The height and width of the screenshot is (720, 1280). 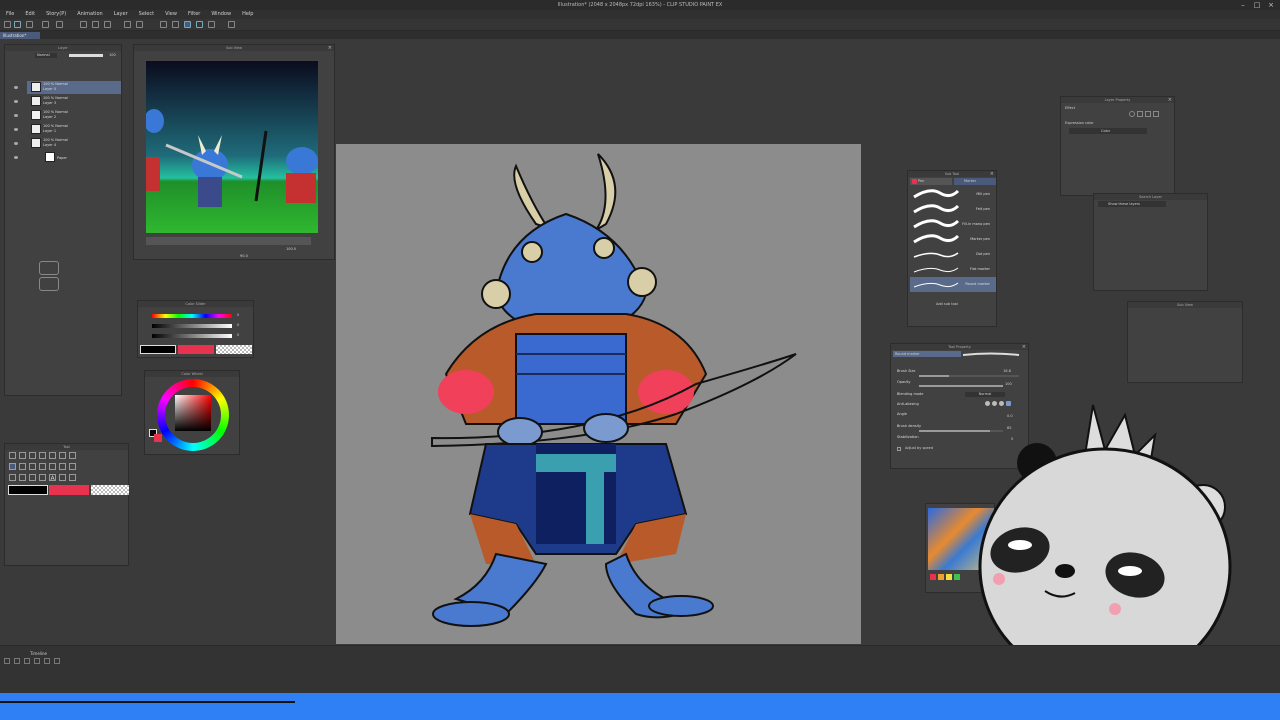 I want to click on maximize-icon: □, so click(x=1257, y=5).